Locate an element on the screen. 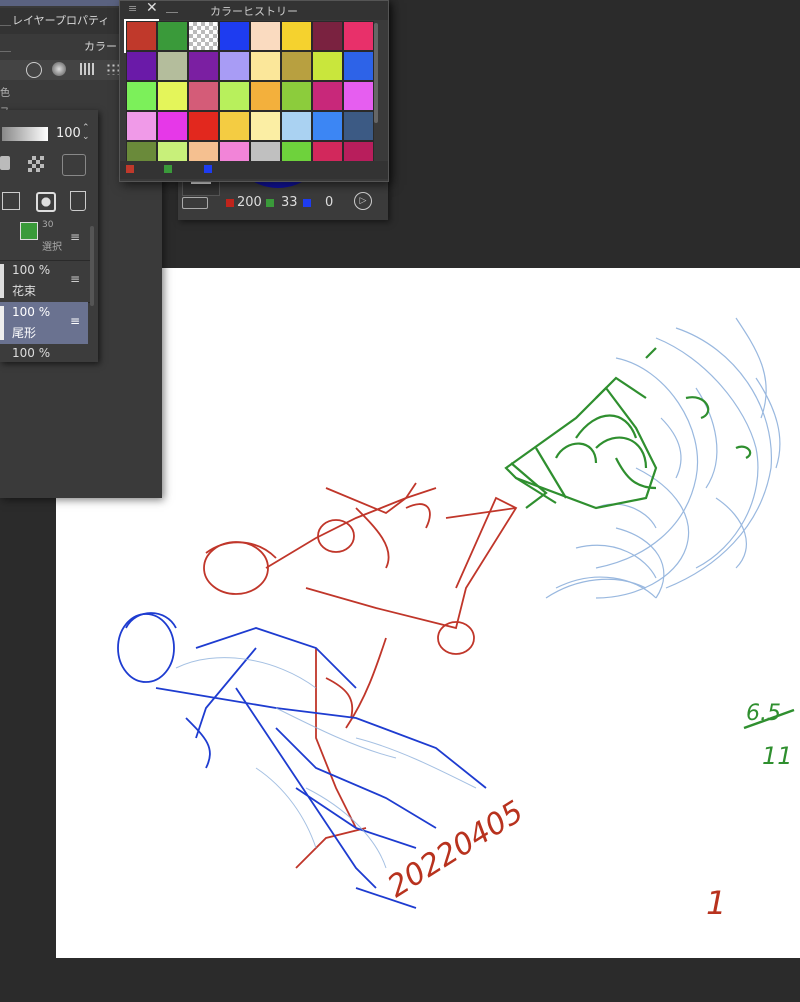 This screenshot has height=1002, width=800. color-history-title: カラーヒストリー is located at coordinates (254, 11).